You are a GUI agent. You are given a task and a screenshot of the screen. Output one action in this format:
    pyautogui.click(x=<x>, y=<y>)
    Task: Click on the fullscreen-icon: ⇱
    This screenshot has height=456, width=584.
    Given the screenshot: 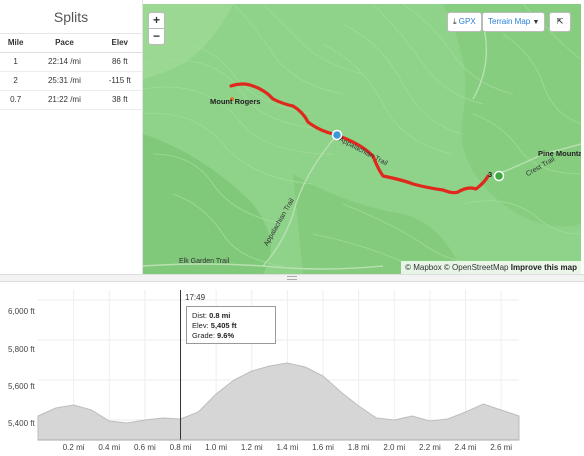 What is the action you would take?
    pyautogui.click(x=560, y=21)
    